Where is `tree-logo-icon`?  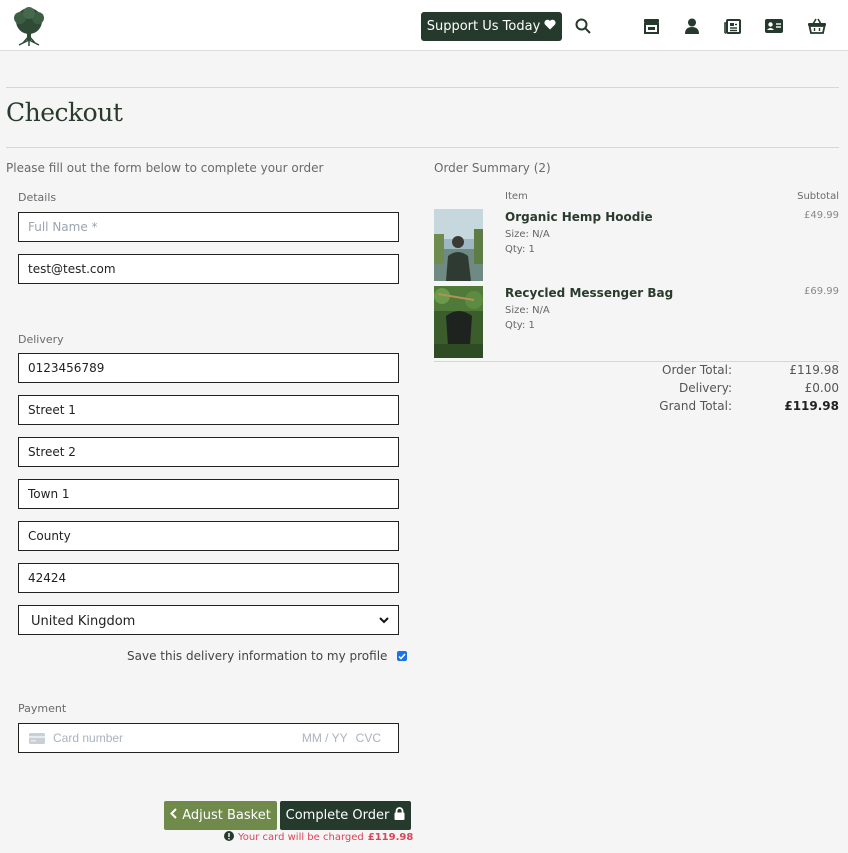
tree-logo-icon is located at coordinates (29, 26).